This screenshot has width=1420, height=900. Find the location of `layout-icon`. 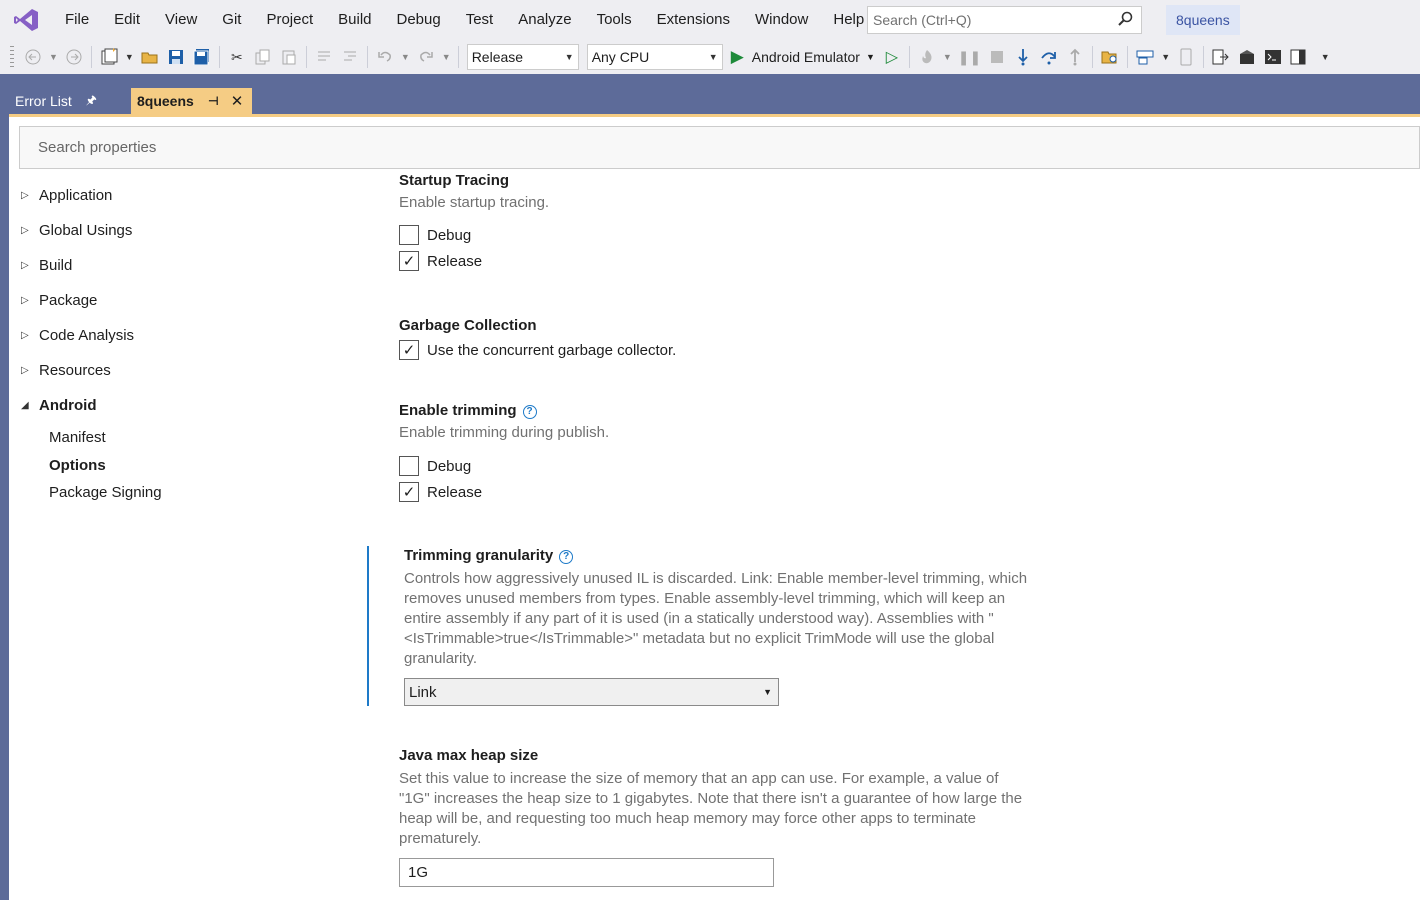

layout-icon is located at coordinates (1299, 57).